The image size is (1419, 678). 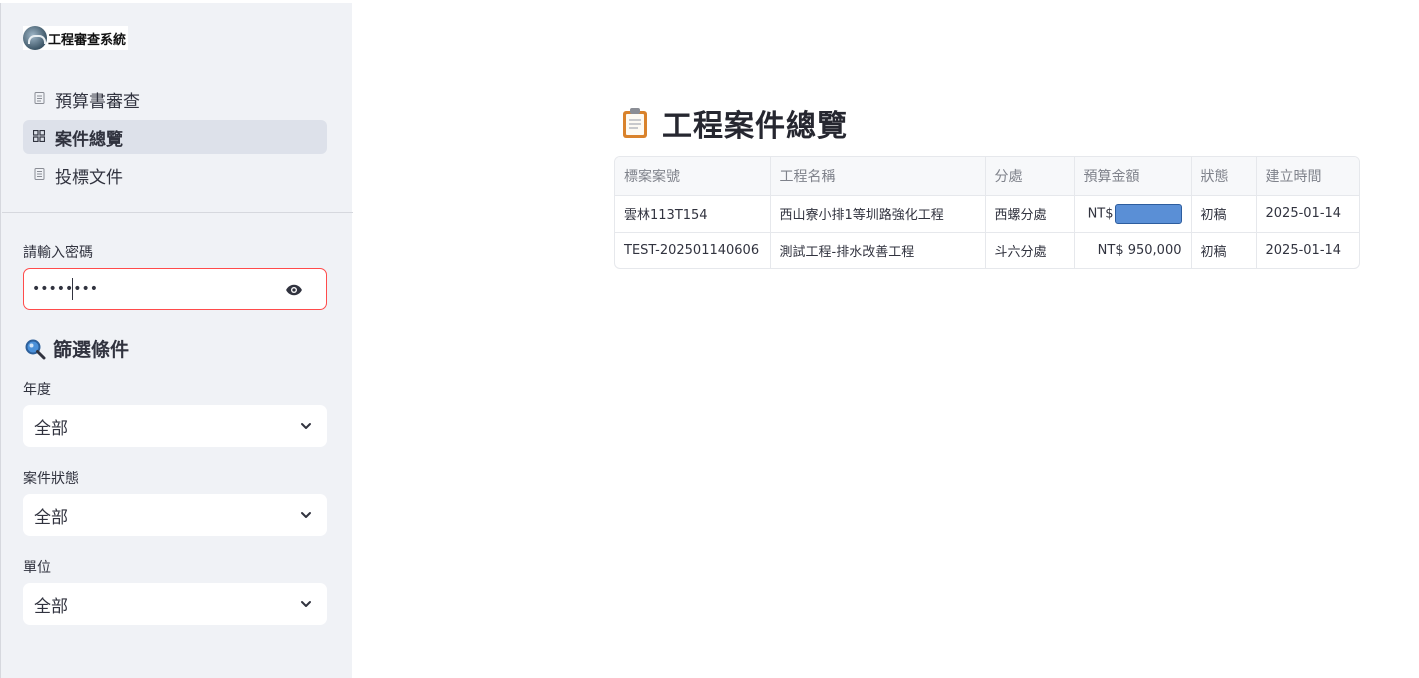 I want to click on search-icon, so click(x=35, y=349).